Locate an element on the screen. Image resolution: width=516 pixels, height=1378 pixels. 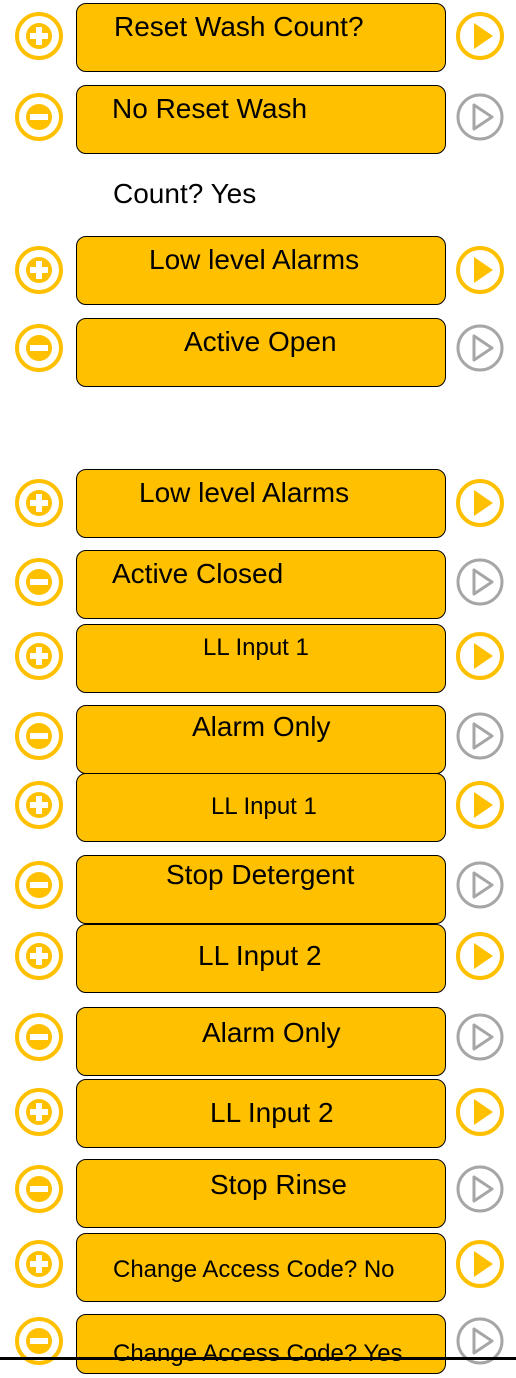
option-button: Change Access Code? No is located at coordinates (261, 1267).